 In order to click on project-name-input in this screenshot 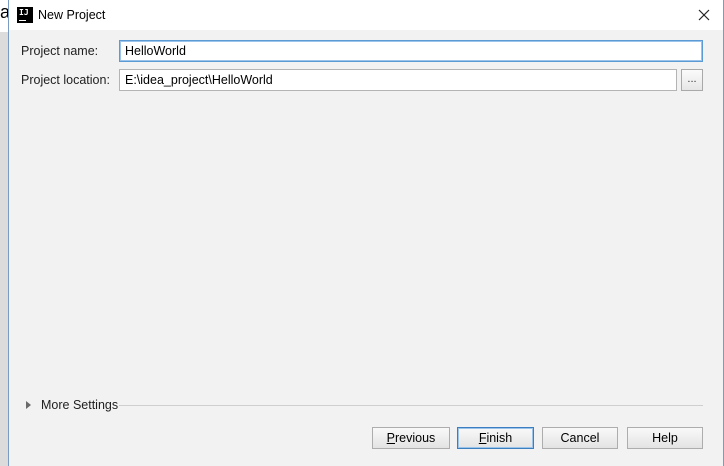, I will do `click(411, 51)`.